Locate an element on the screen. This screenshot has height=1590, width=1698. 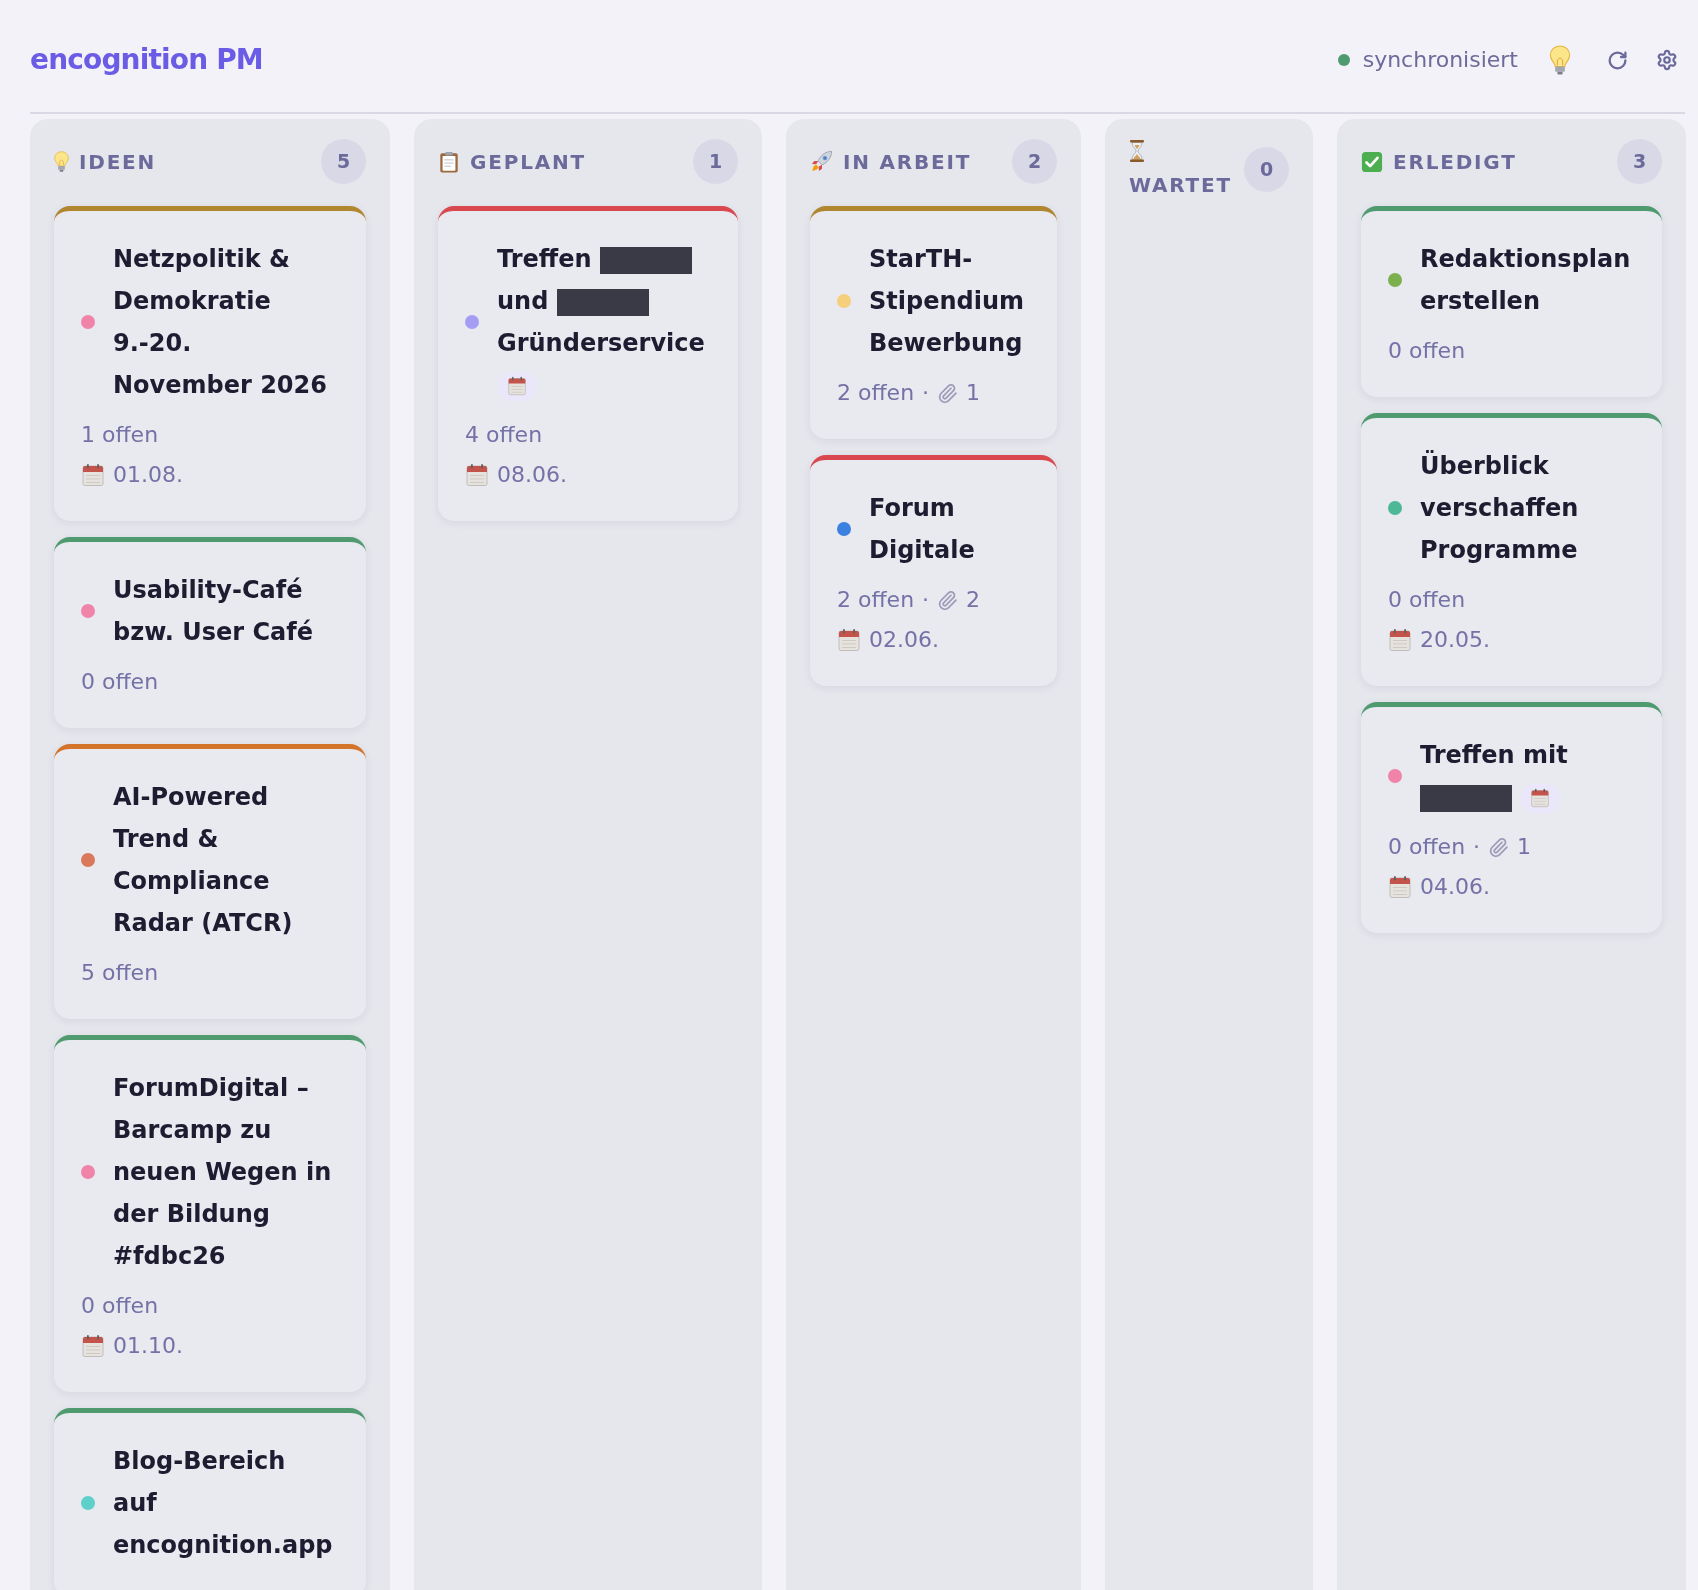
due-date: 04.06. is located at coordinates (1455, 887).